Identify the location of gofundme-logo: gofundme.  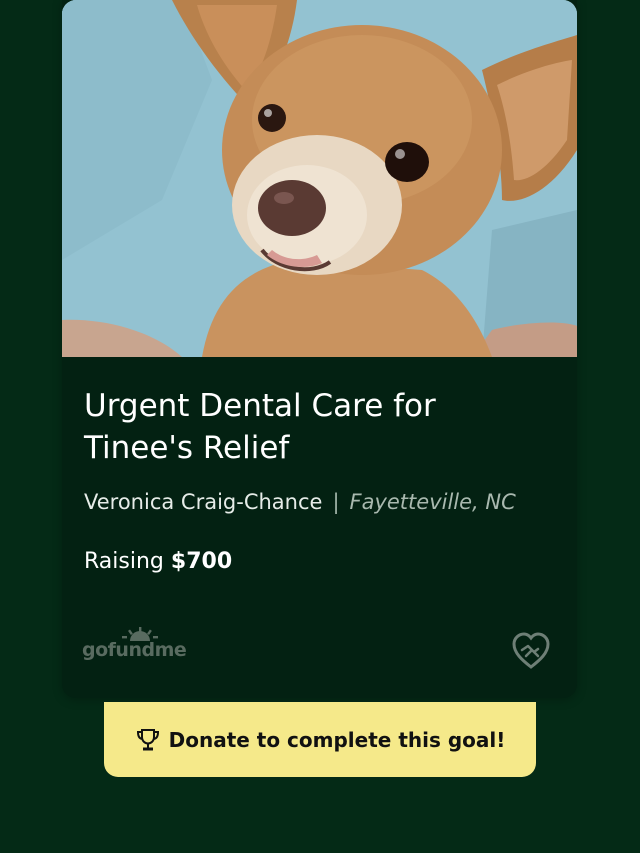
(142, 647).